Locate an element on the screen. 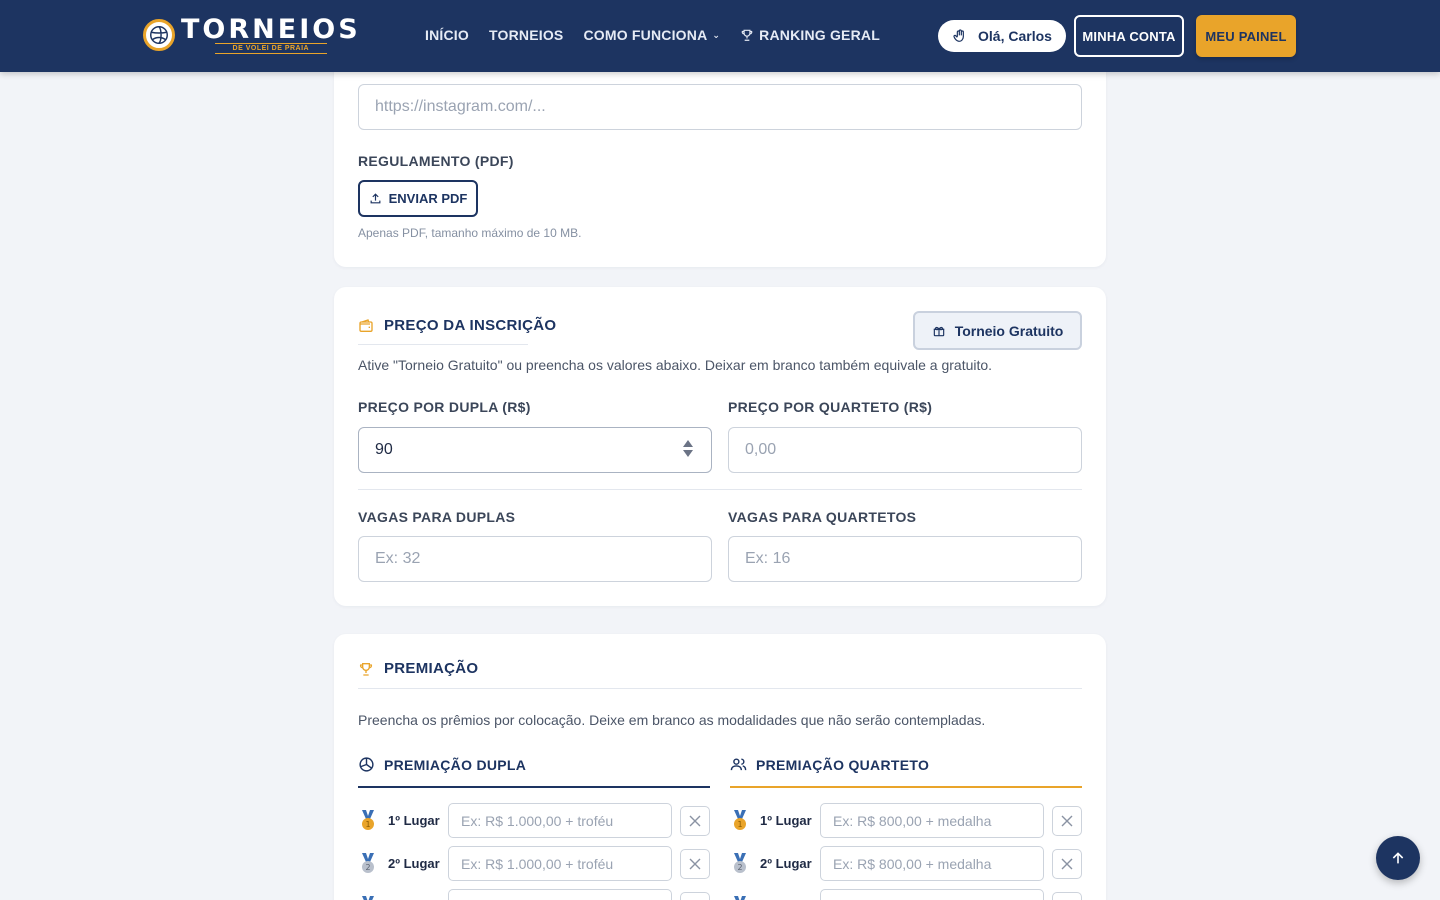 The image size is (1440, 900). pair-prize-row: 1 1º Lugar Ex: R$ 1.000,00 + troféu is located at coordinates (534, 820).